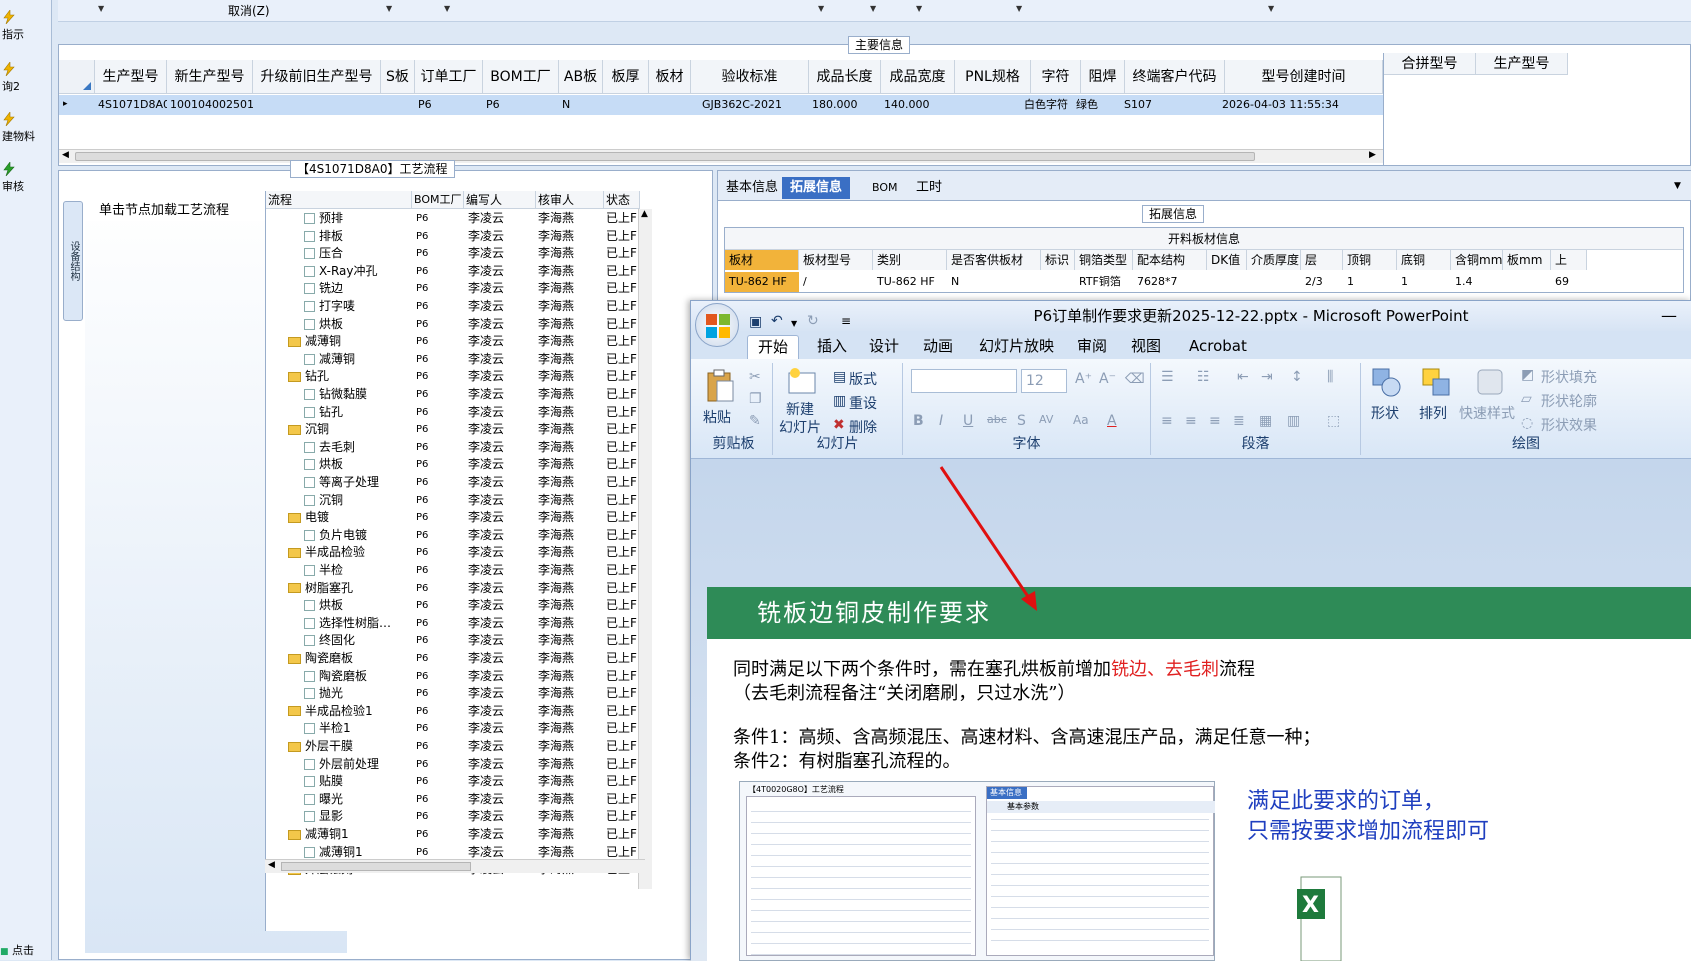 Image resolution: width=1691 pixels, height=961 pixels. What do you see at coordinates (210, 77) in the screenshot?
I see `col-header: 新生产型号` at bounding box center [210, 77].